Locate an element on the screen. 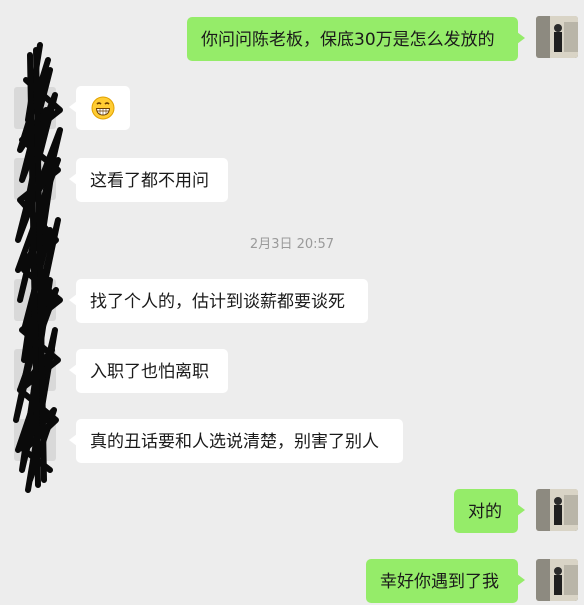  incoming-message: 这看了都不用问 is located at coordinates (148, 180).